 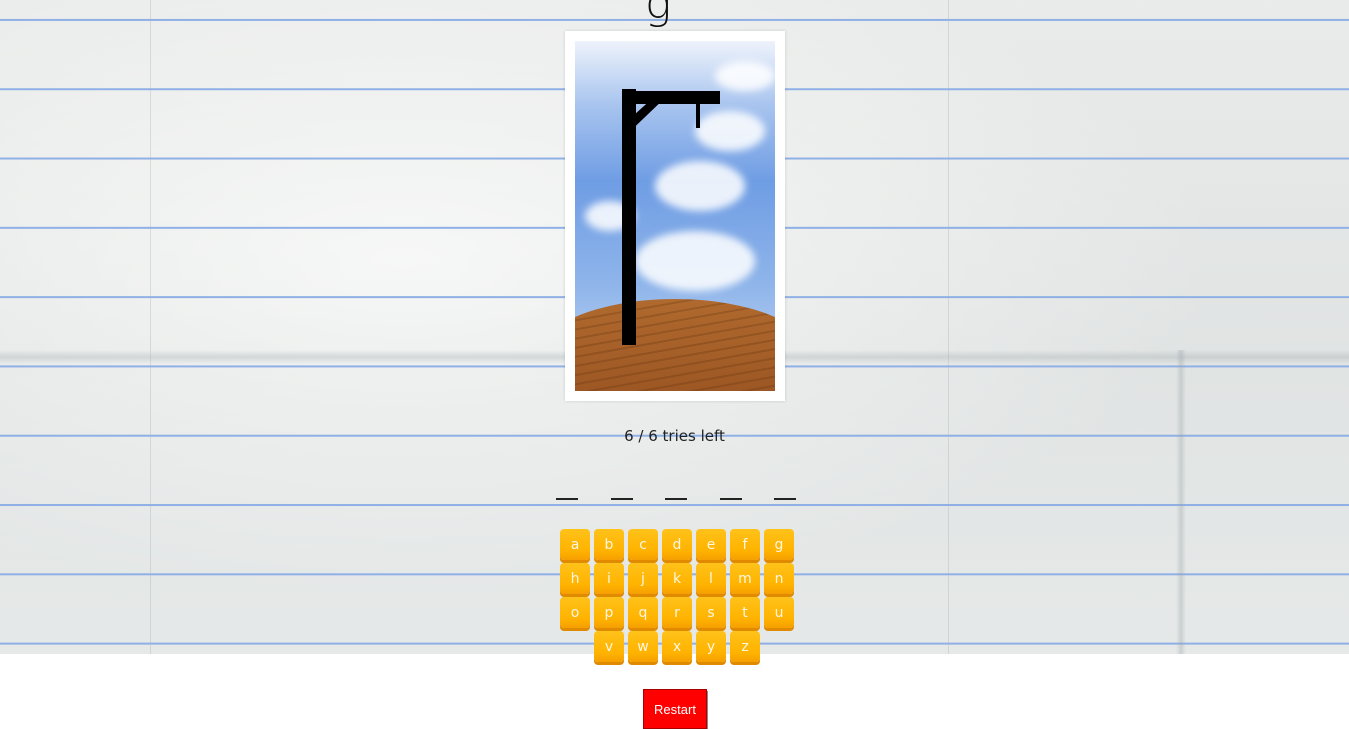 I want to click on key-t: t, so click(x=745, y=612).